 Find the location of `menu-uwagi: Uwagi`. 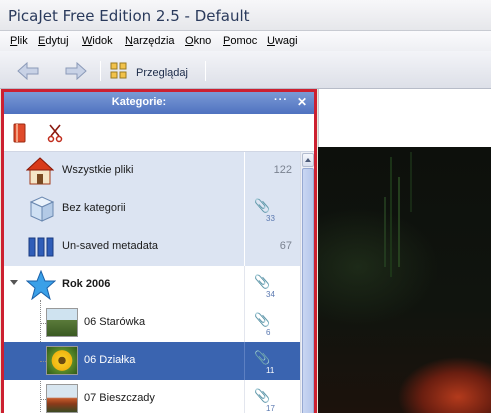

menu-uwagi: Uwagi is located at coordinates (282, 41).